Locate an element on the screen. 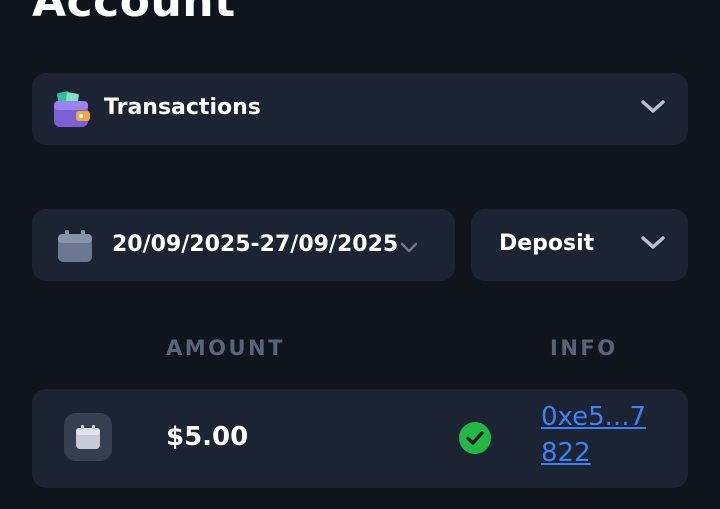 The image size is (720, 509). transaction-type-dropdown: Deposit is located at coordinates (579, 245).